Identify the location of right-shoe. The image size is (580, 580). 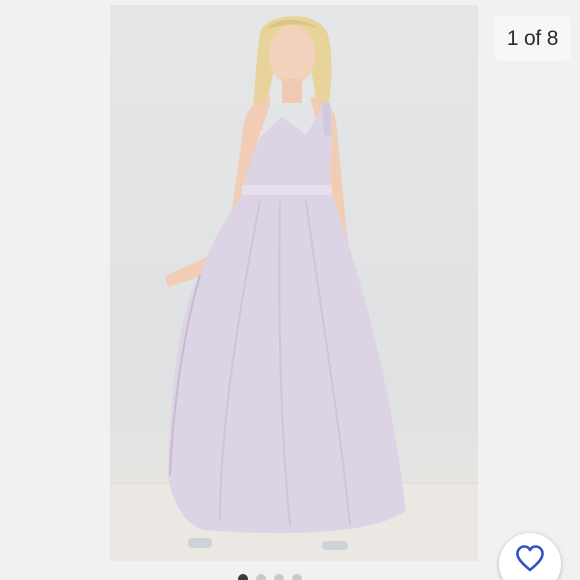
(335, 545).